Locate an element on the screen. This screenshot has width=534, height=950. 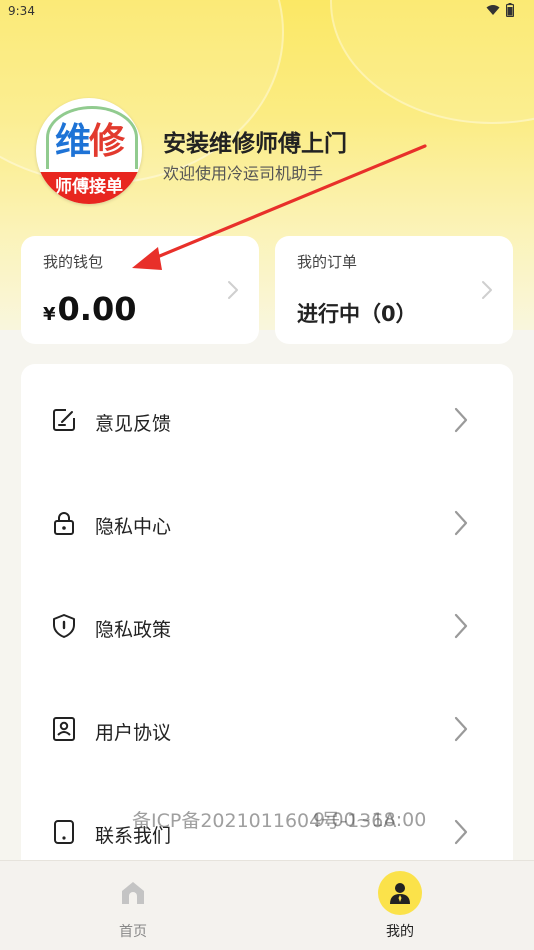
tab-label: 我的 is located at coordinates (400, 932).